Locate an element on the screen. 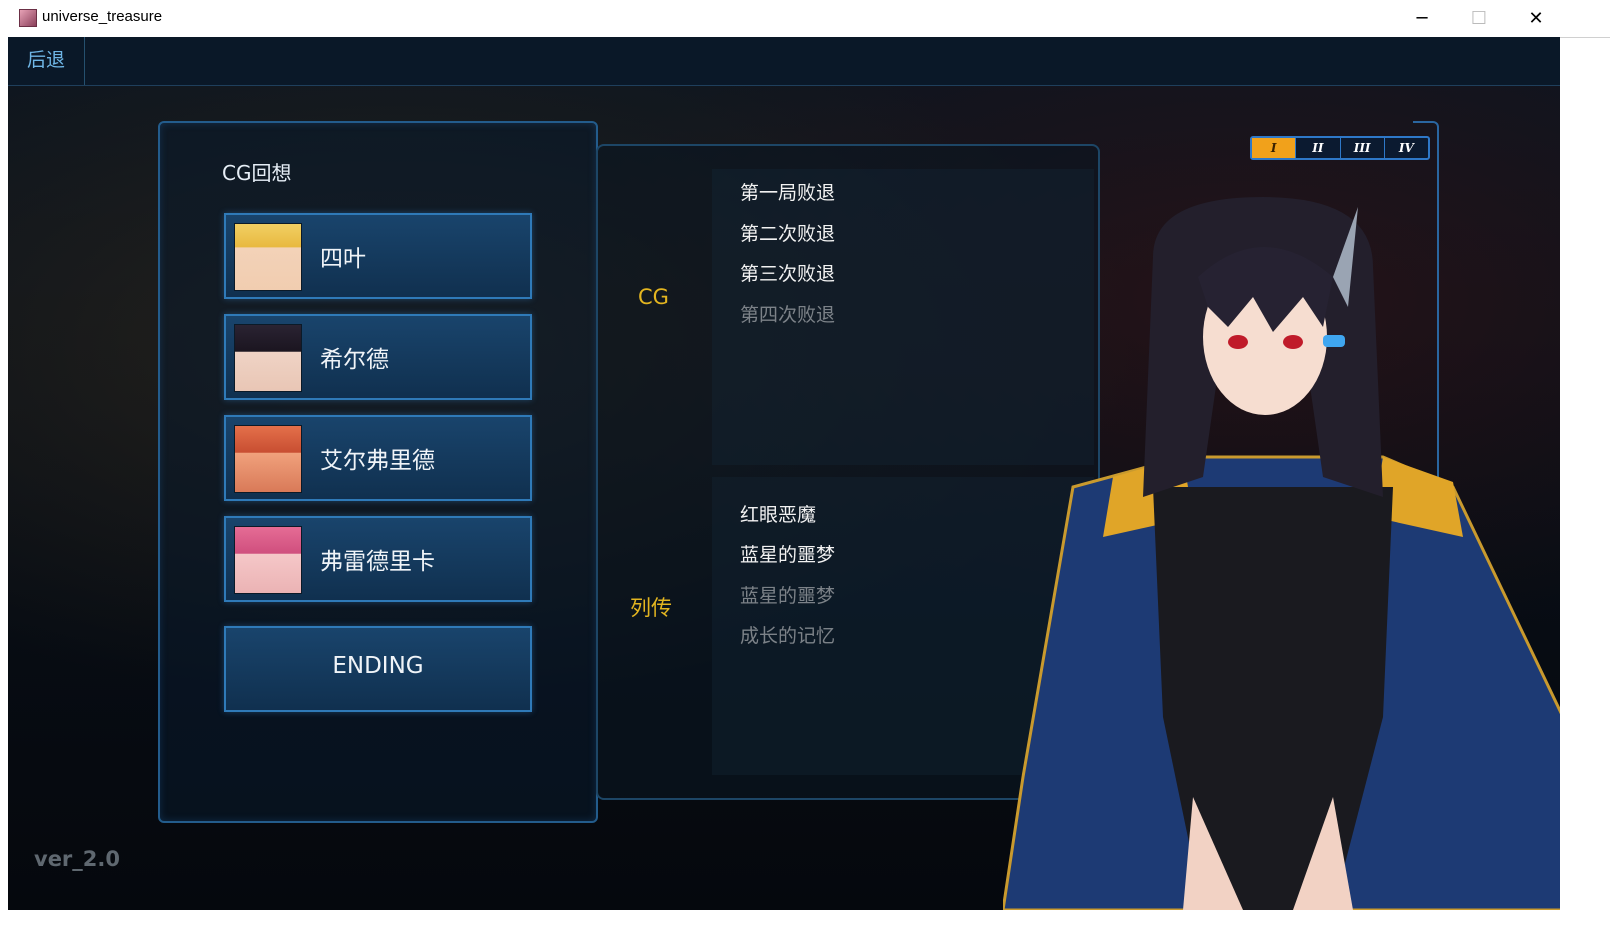  back-button: 后退 is located at coordinates (46, 61).